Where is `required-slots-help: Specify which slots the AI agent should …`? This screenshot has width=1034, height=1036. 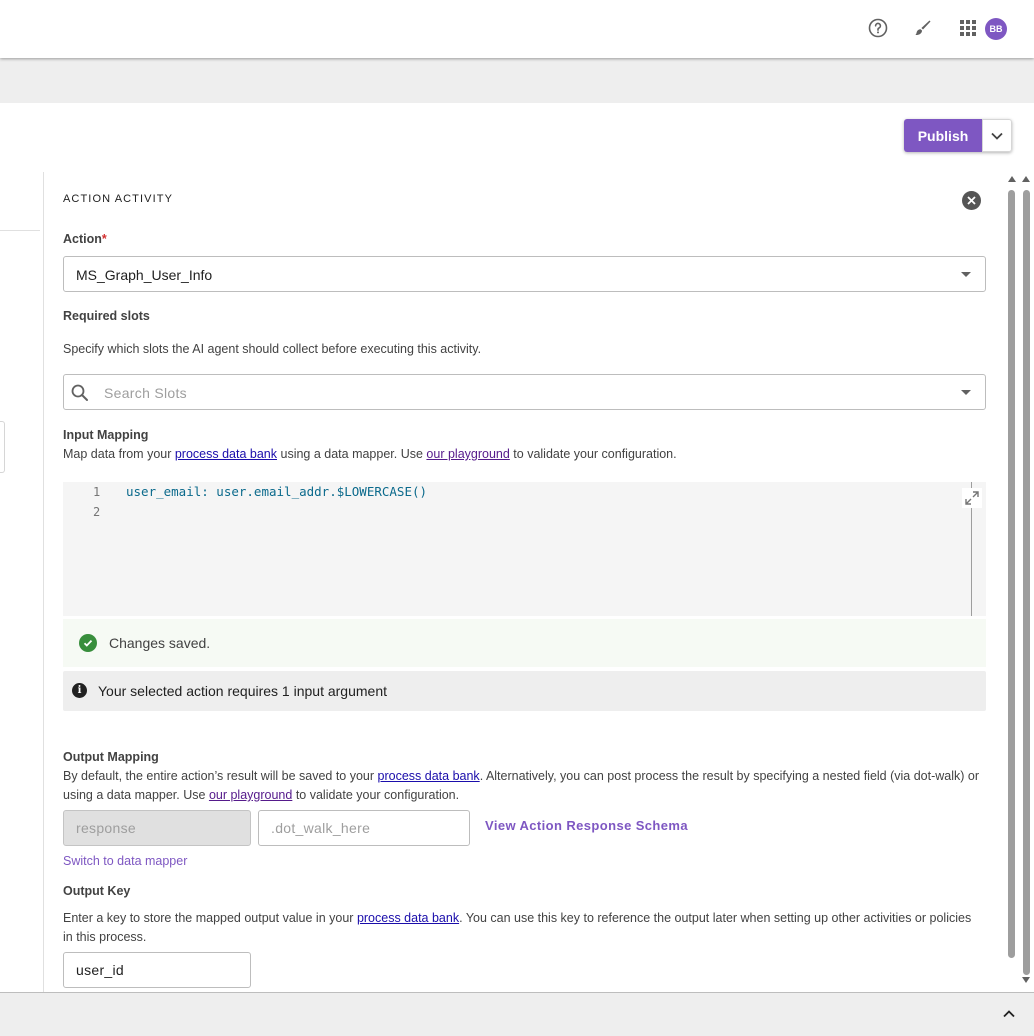
required-slots-help: Specify which slots the AI agent should … is located at coordinates (272, 349).